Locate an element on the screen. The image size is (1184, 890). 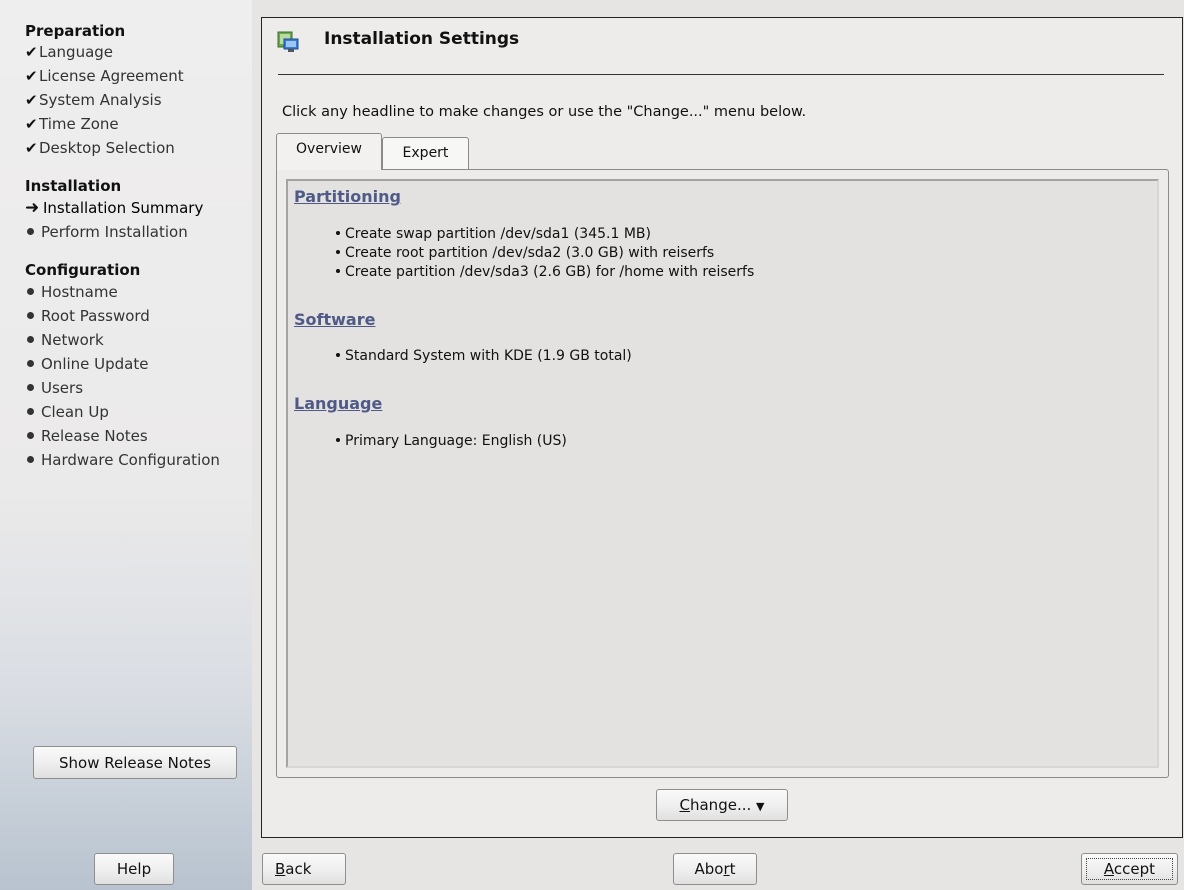
step-language: ✔Language is located at coordinates (69, 52).